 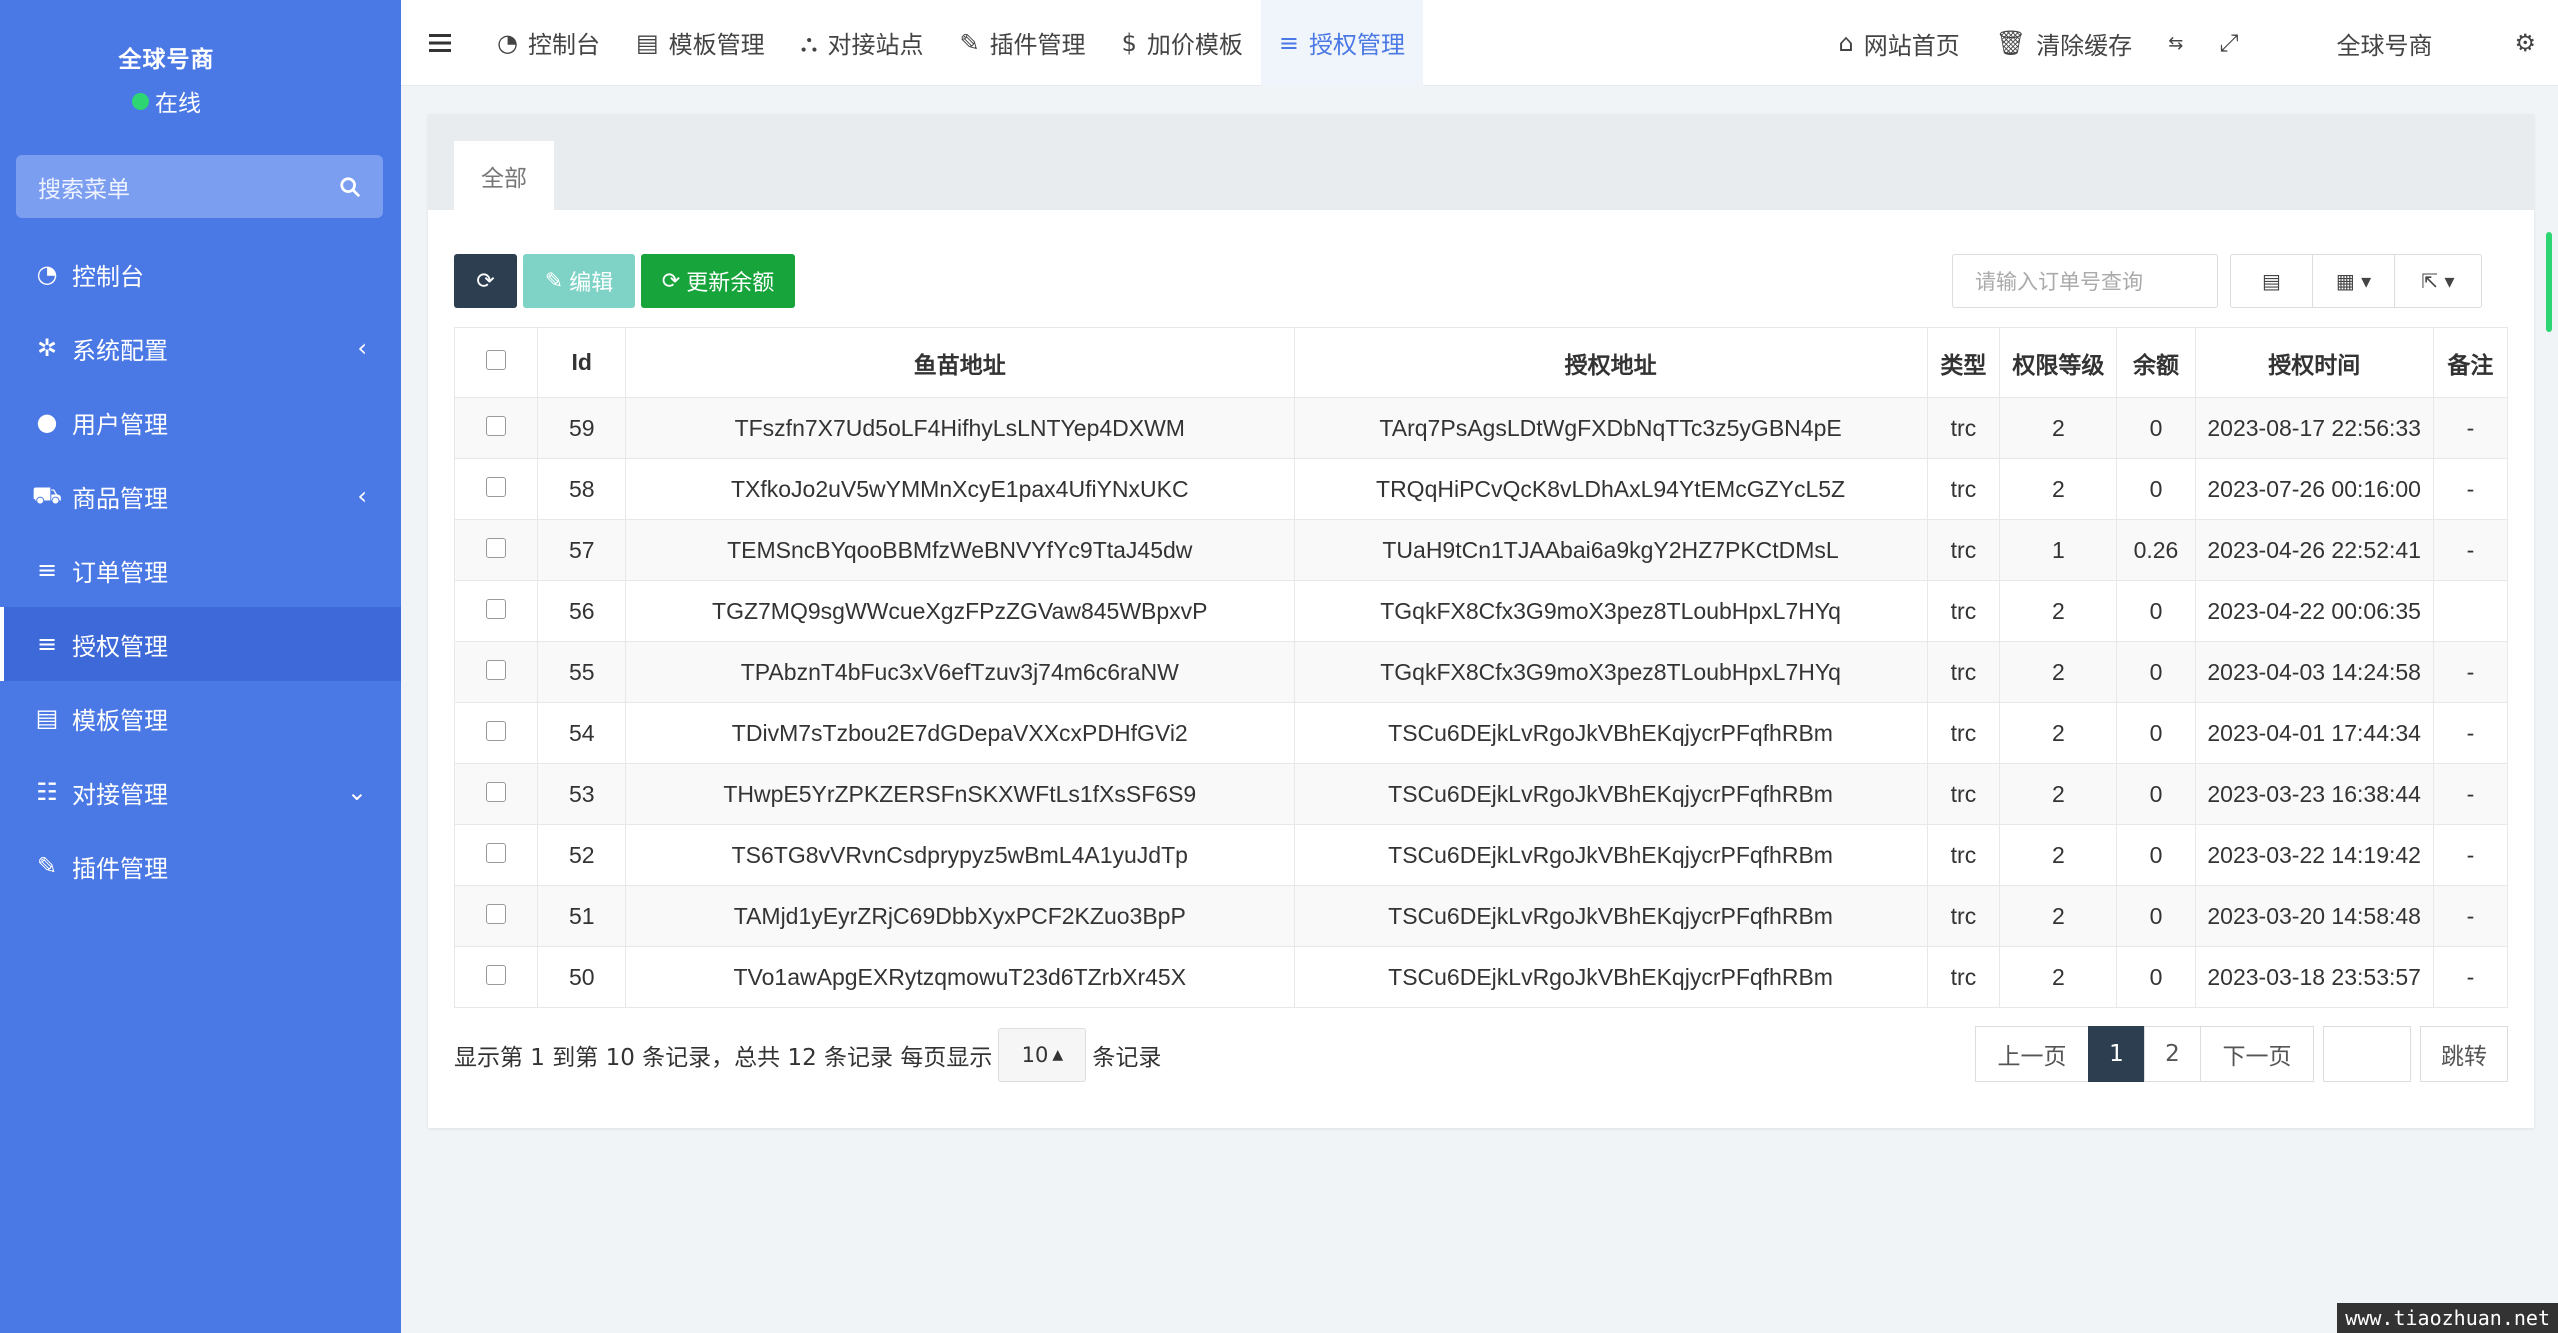 What do you see at coordinates (2084, 45) in the screenshot?
I see `clear-cache-label: 清除缓存` at bounding box center [2084, 45].